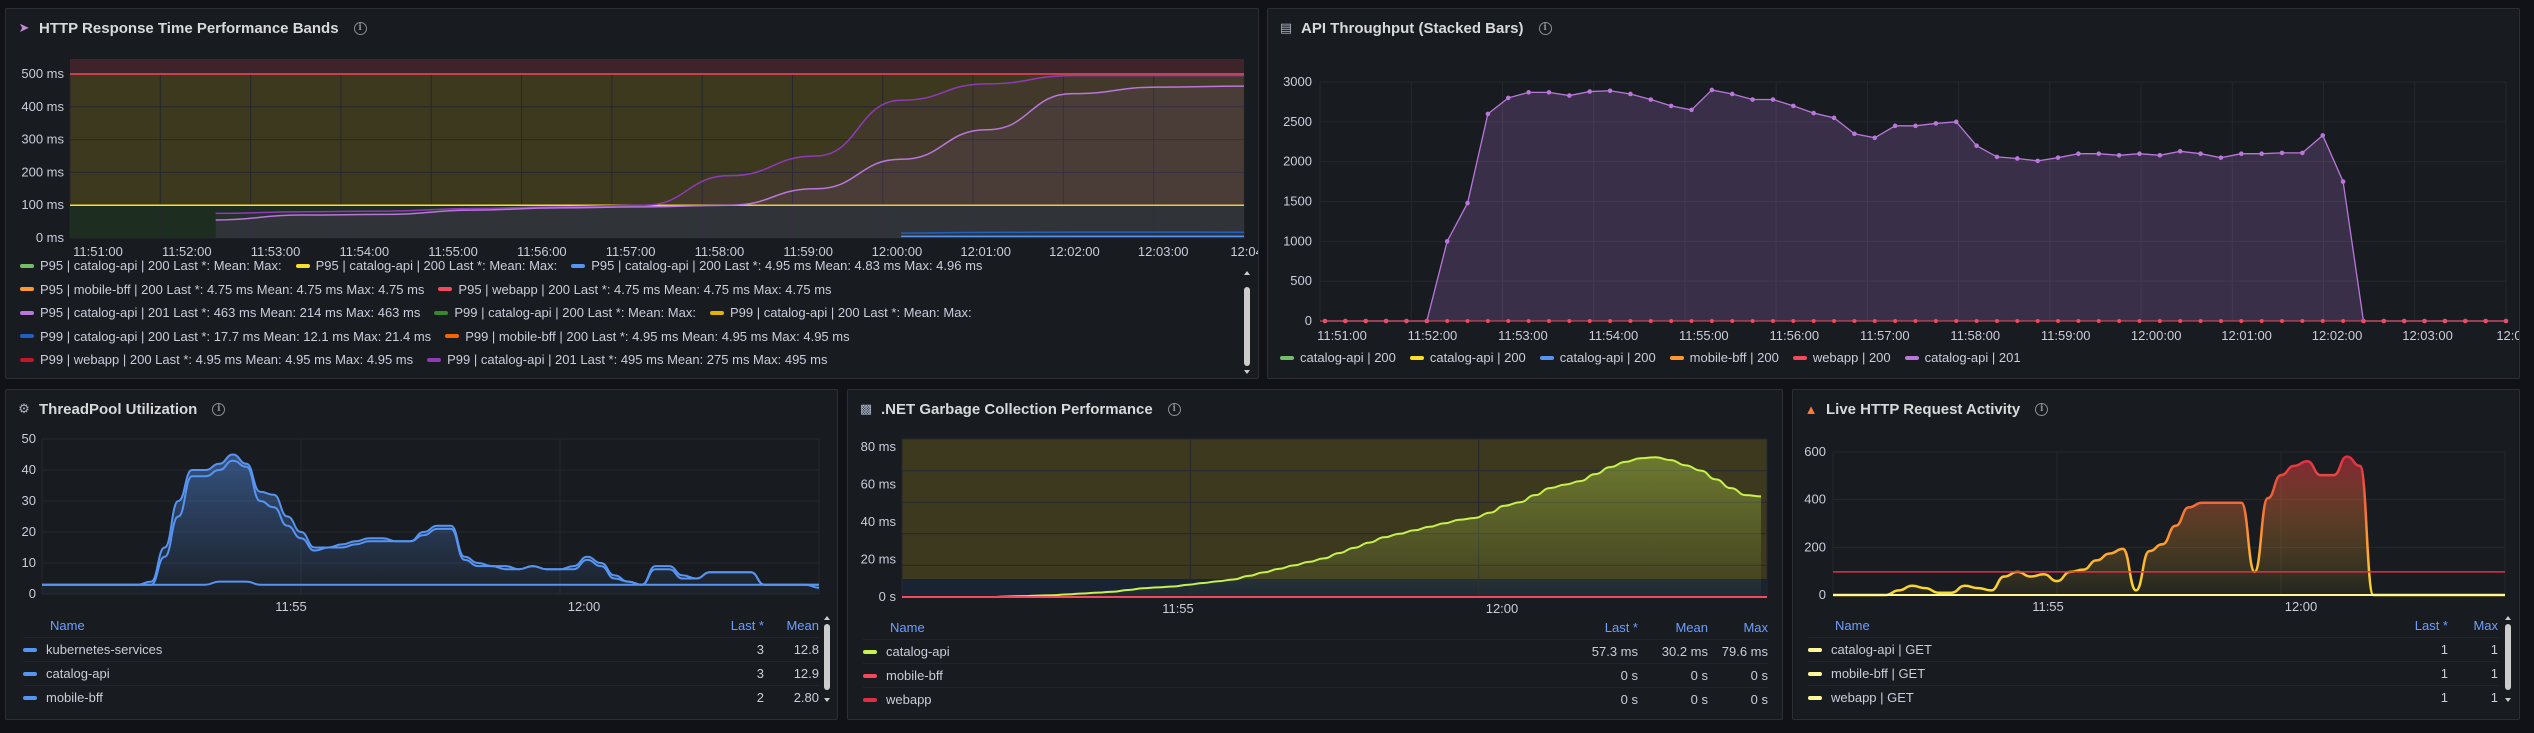  Describe the element at coordinates (1477, 358) in the screenshot. I see `legend-label: catalog-api | 200` at that location.